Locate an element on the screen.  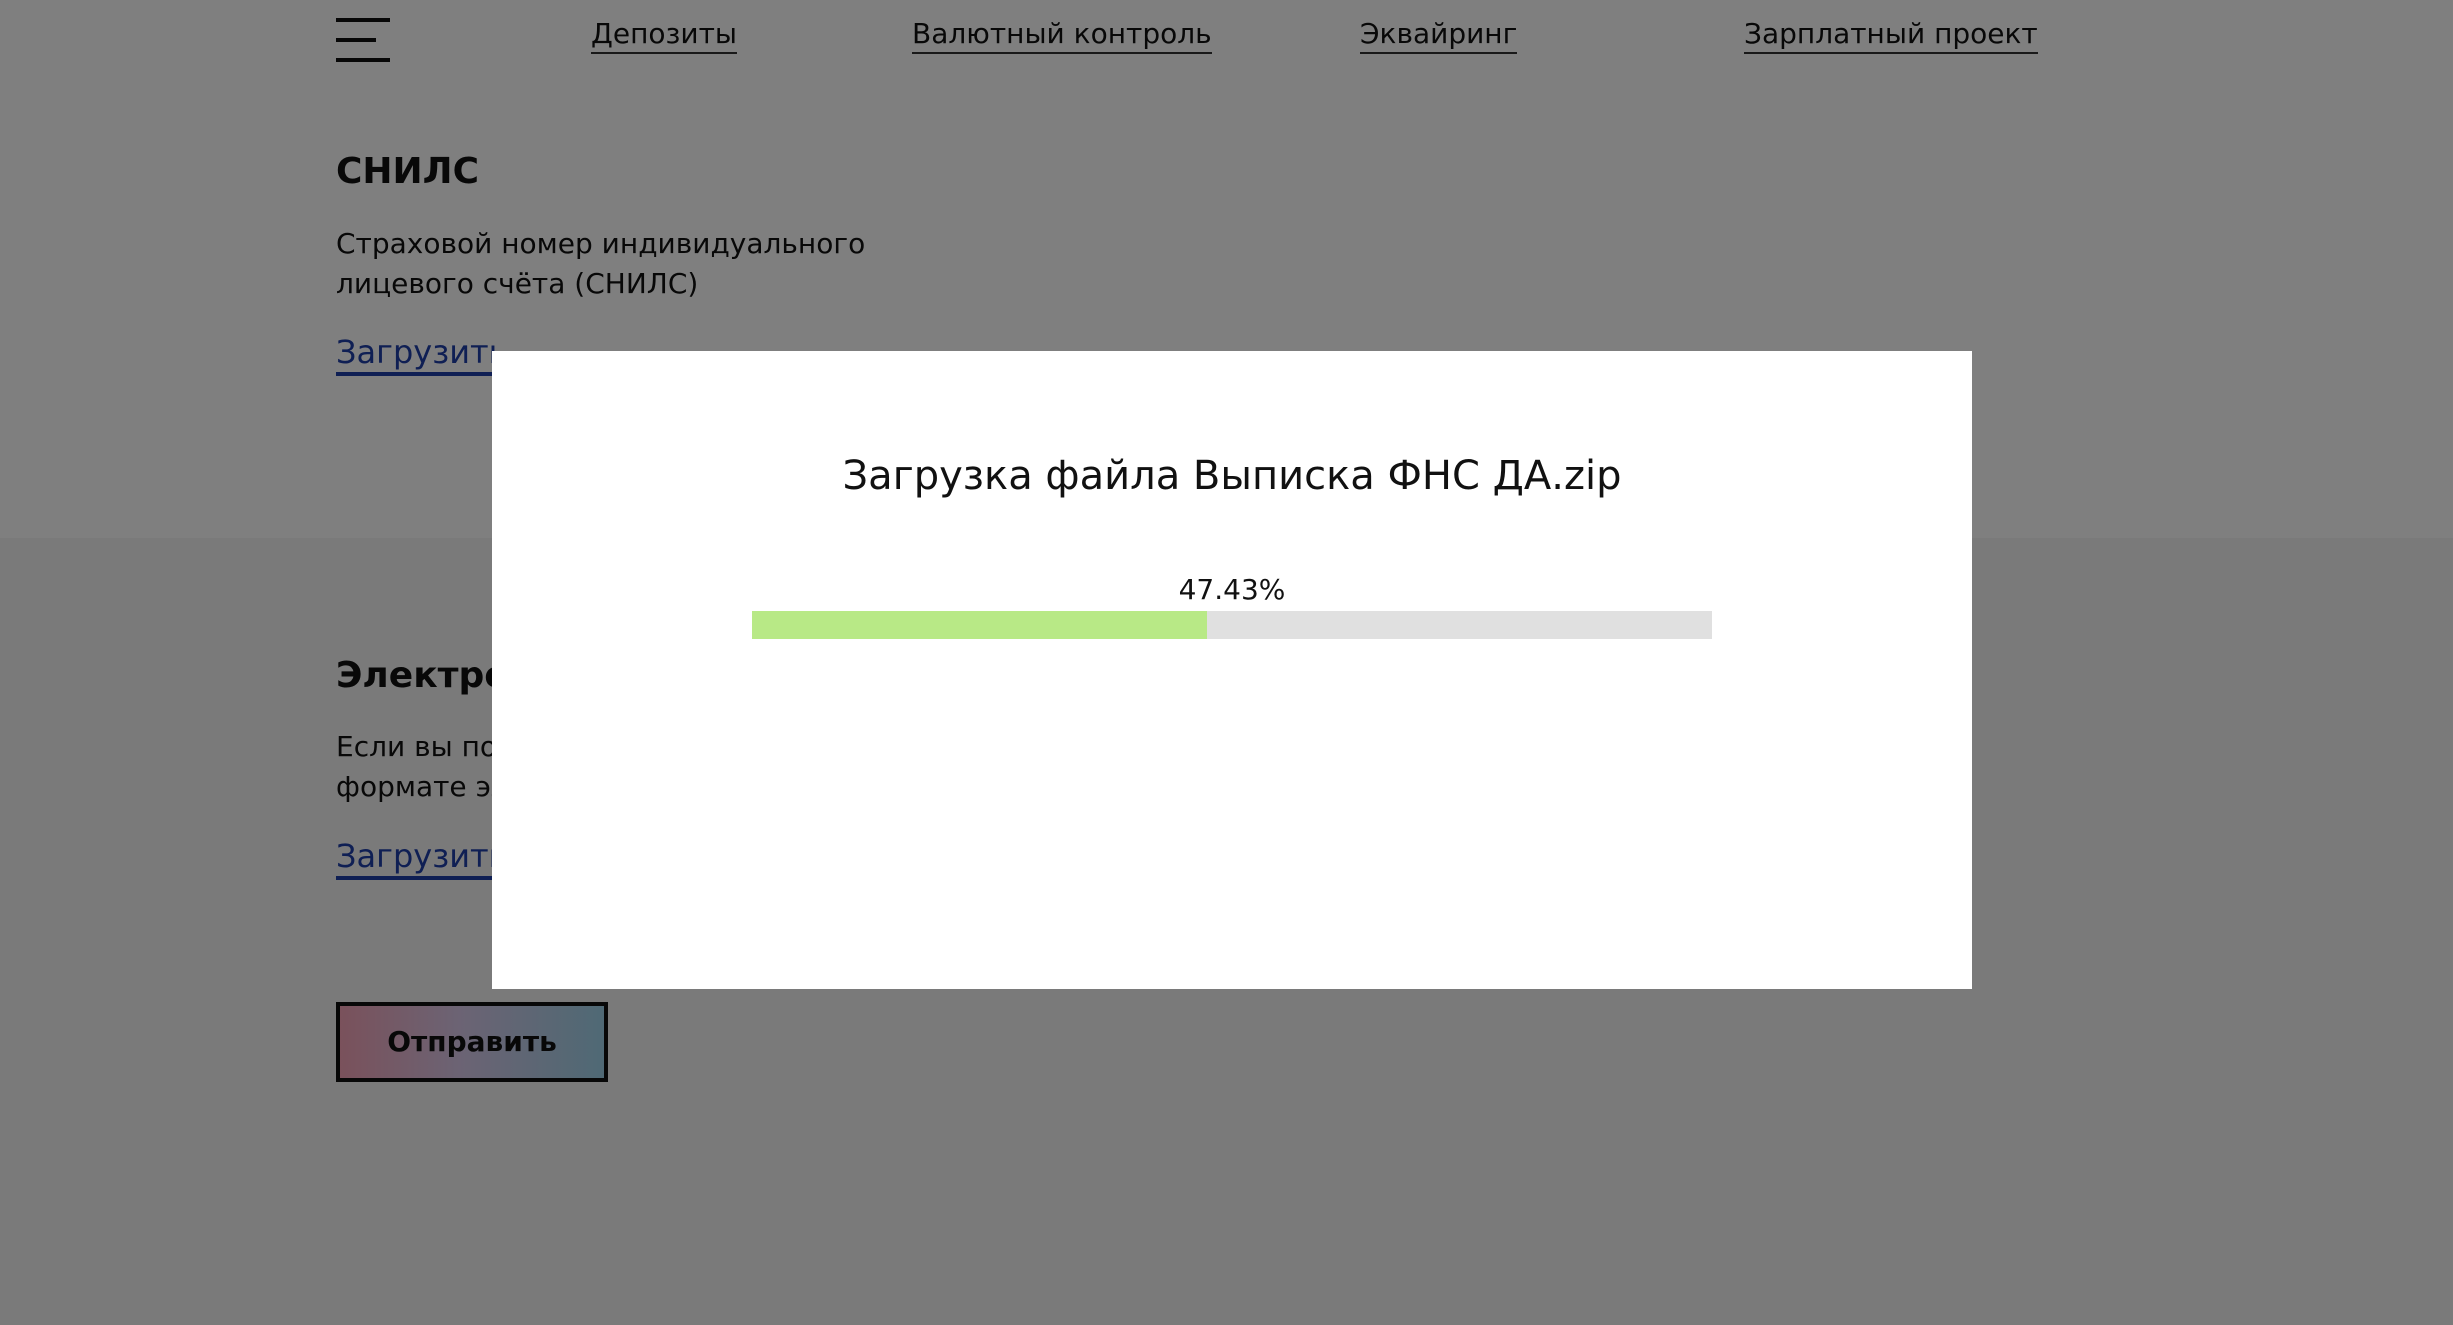
modal-title: Загрузка файла Выписка ФНС ДА.zip is located at coordinates (1232, 476).